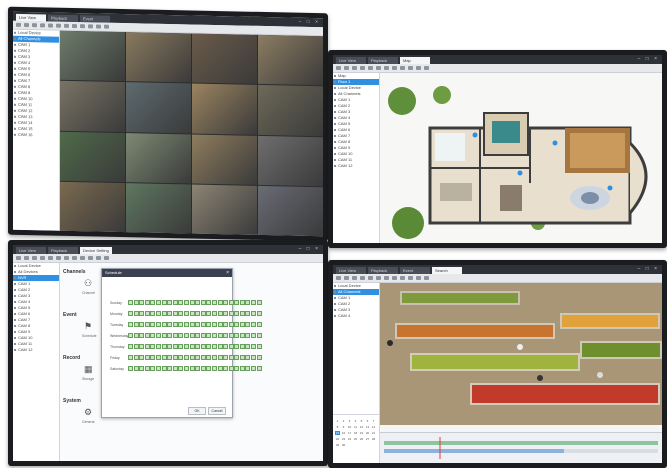 The height and width of the screenshot is (468, 667). Describe the element at coordinates (337, 439) in the screenshot. I see `calendar-day: 22` at that location.